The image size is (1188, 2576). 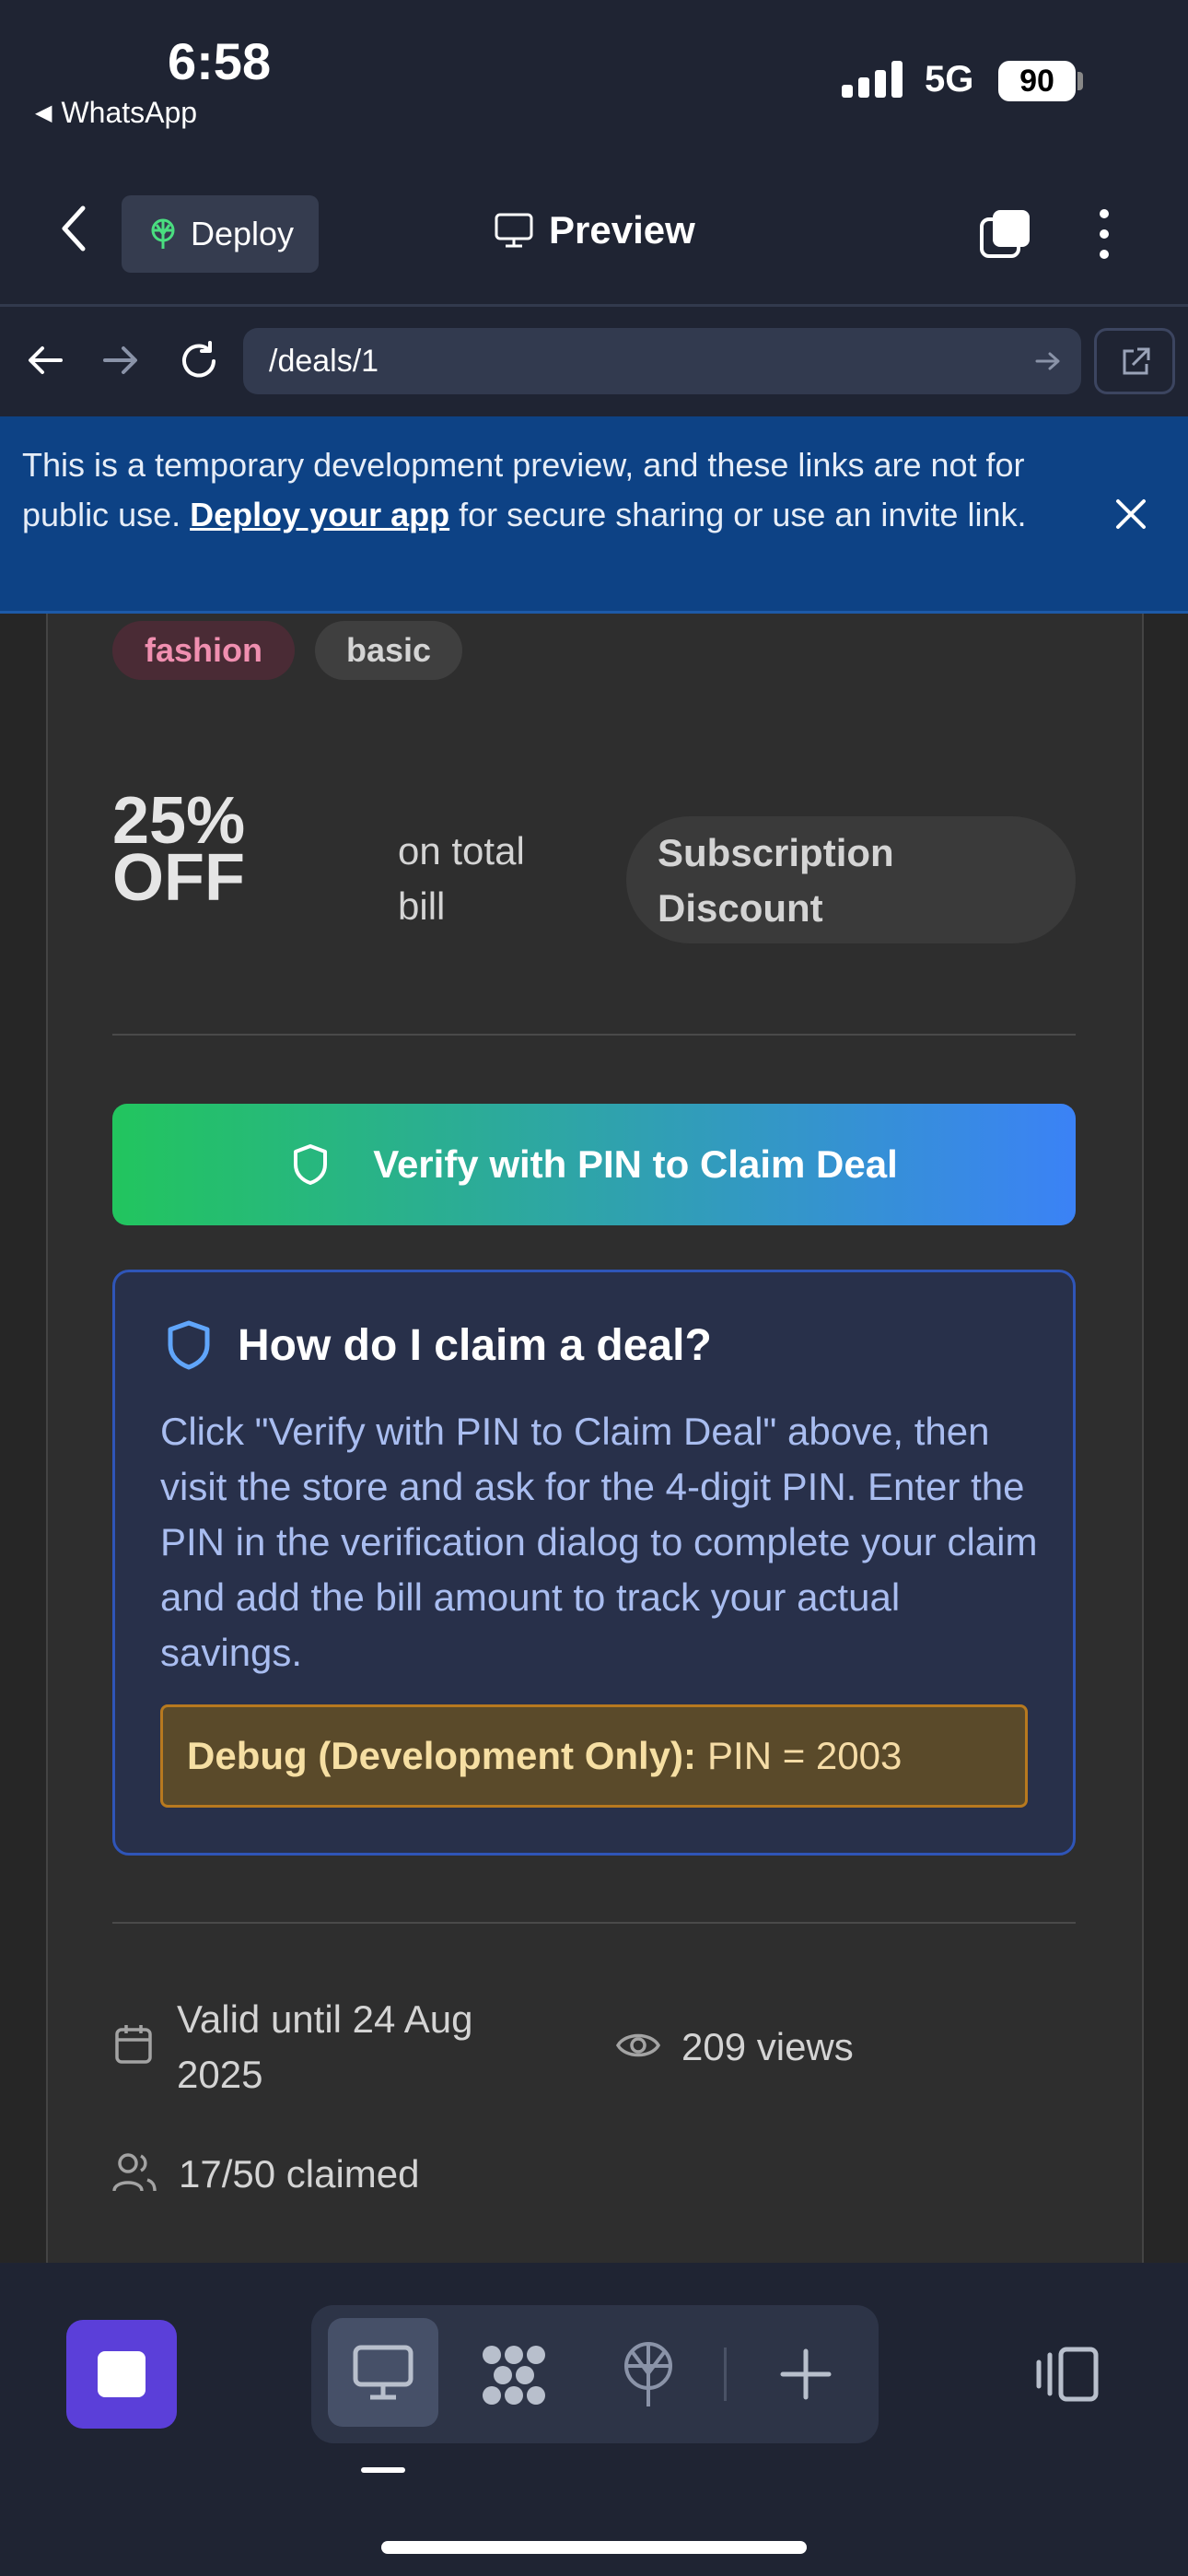 I want to click on shield-outline-icon, so click(x=189, y=1345).